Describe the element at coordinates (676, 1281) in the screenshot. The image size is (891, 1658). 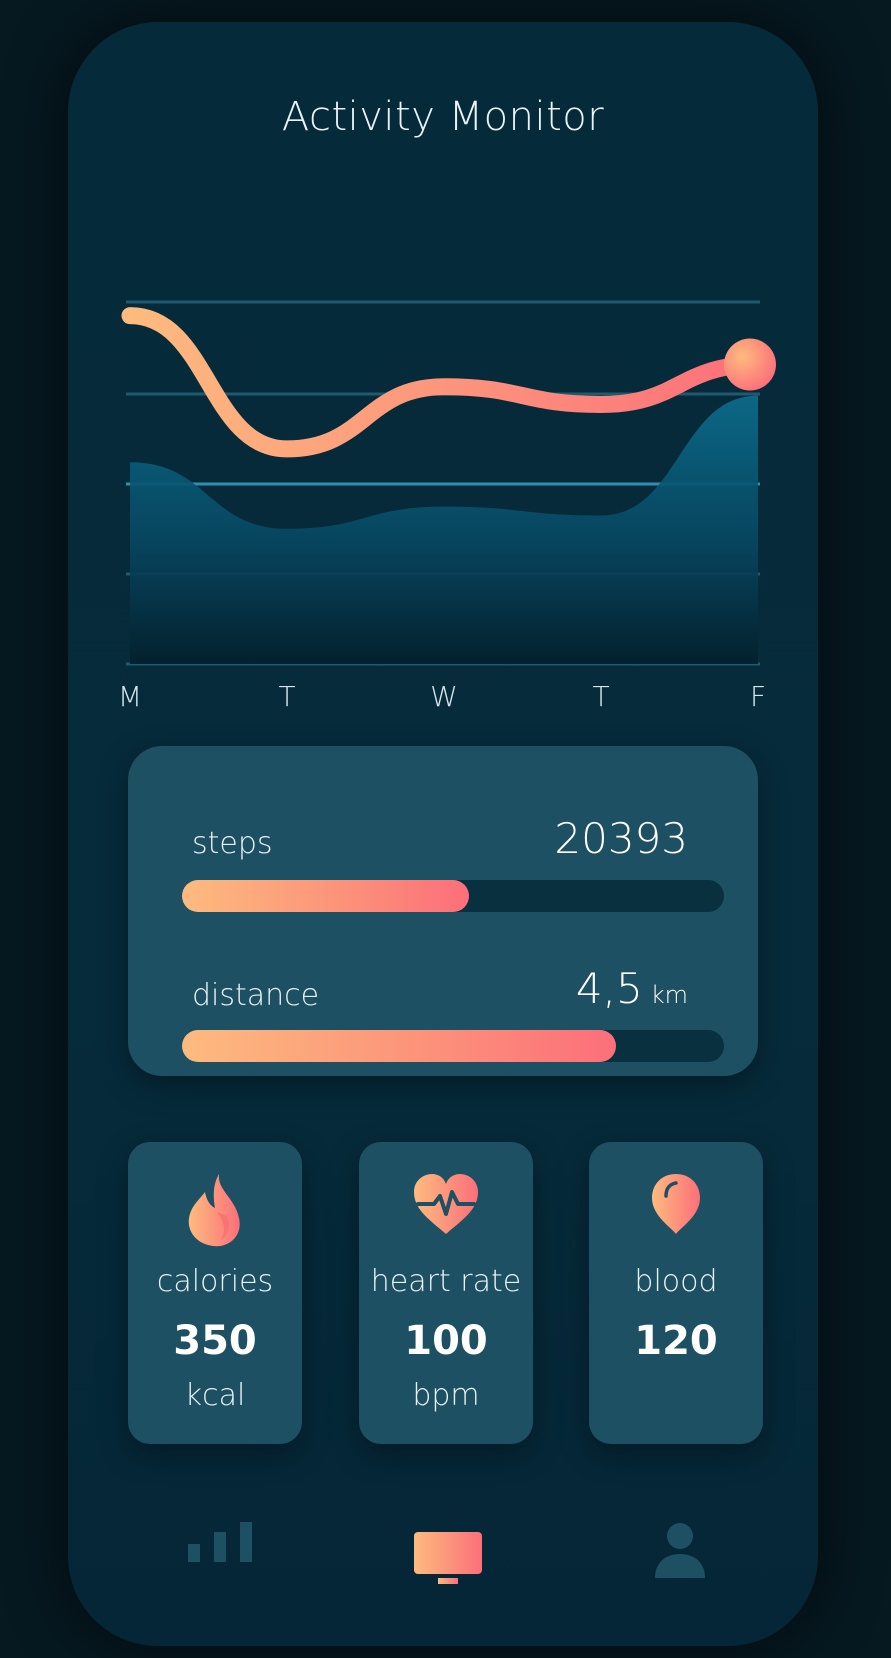
I see `blood-label: blood` at that location.